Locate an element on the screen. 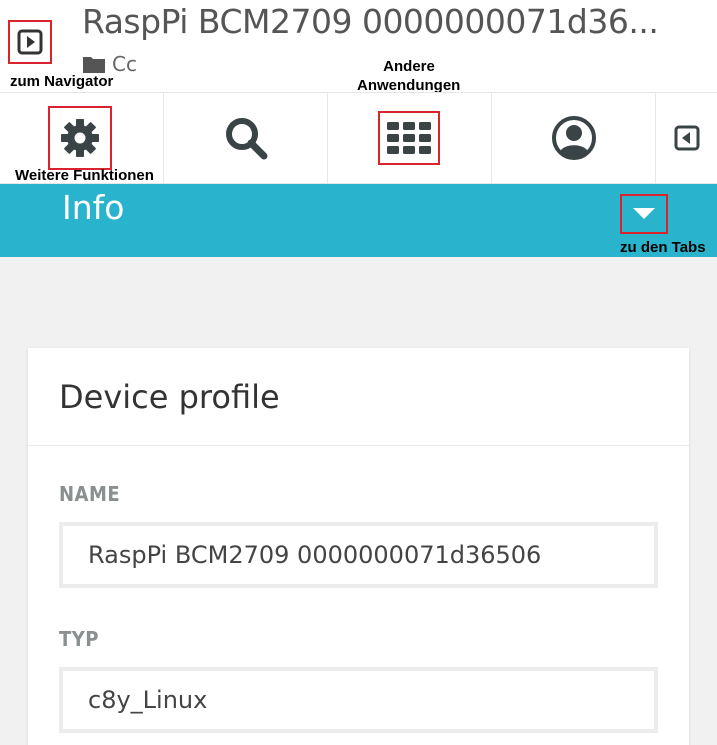 This screenshot has height=745, width=717. more-functions-annotation: Weitere Funktionen is located at coordinates (84, 175).